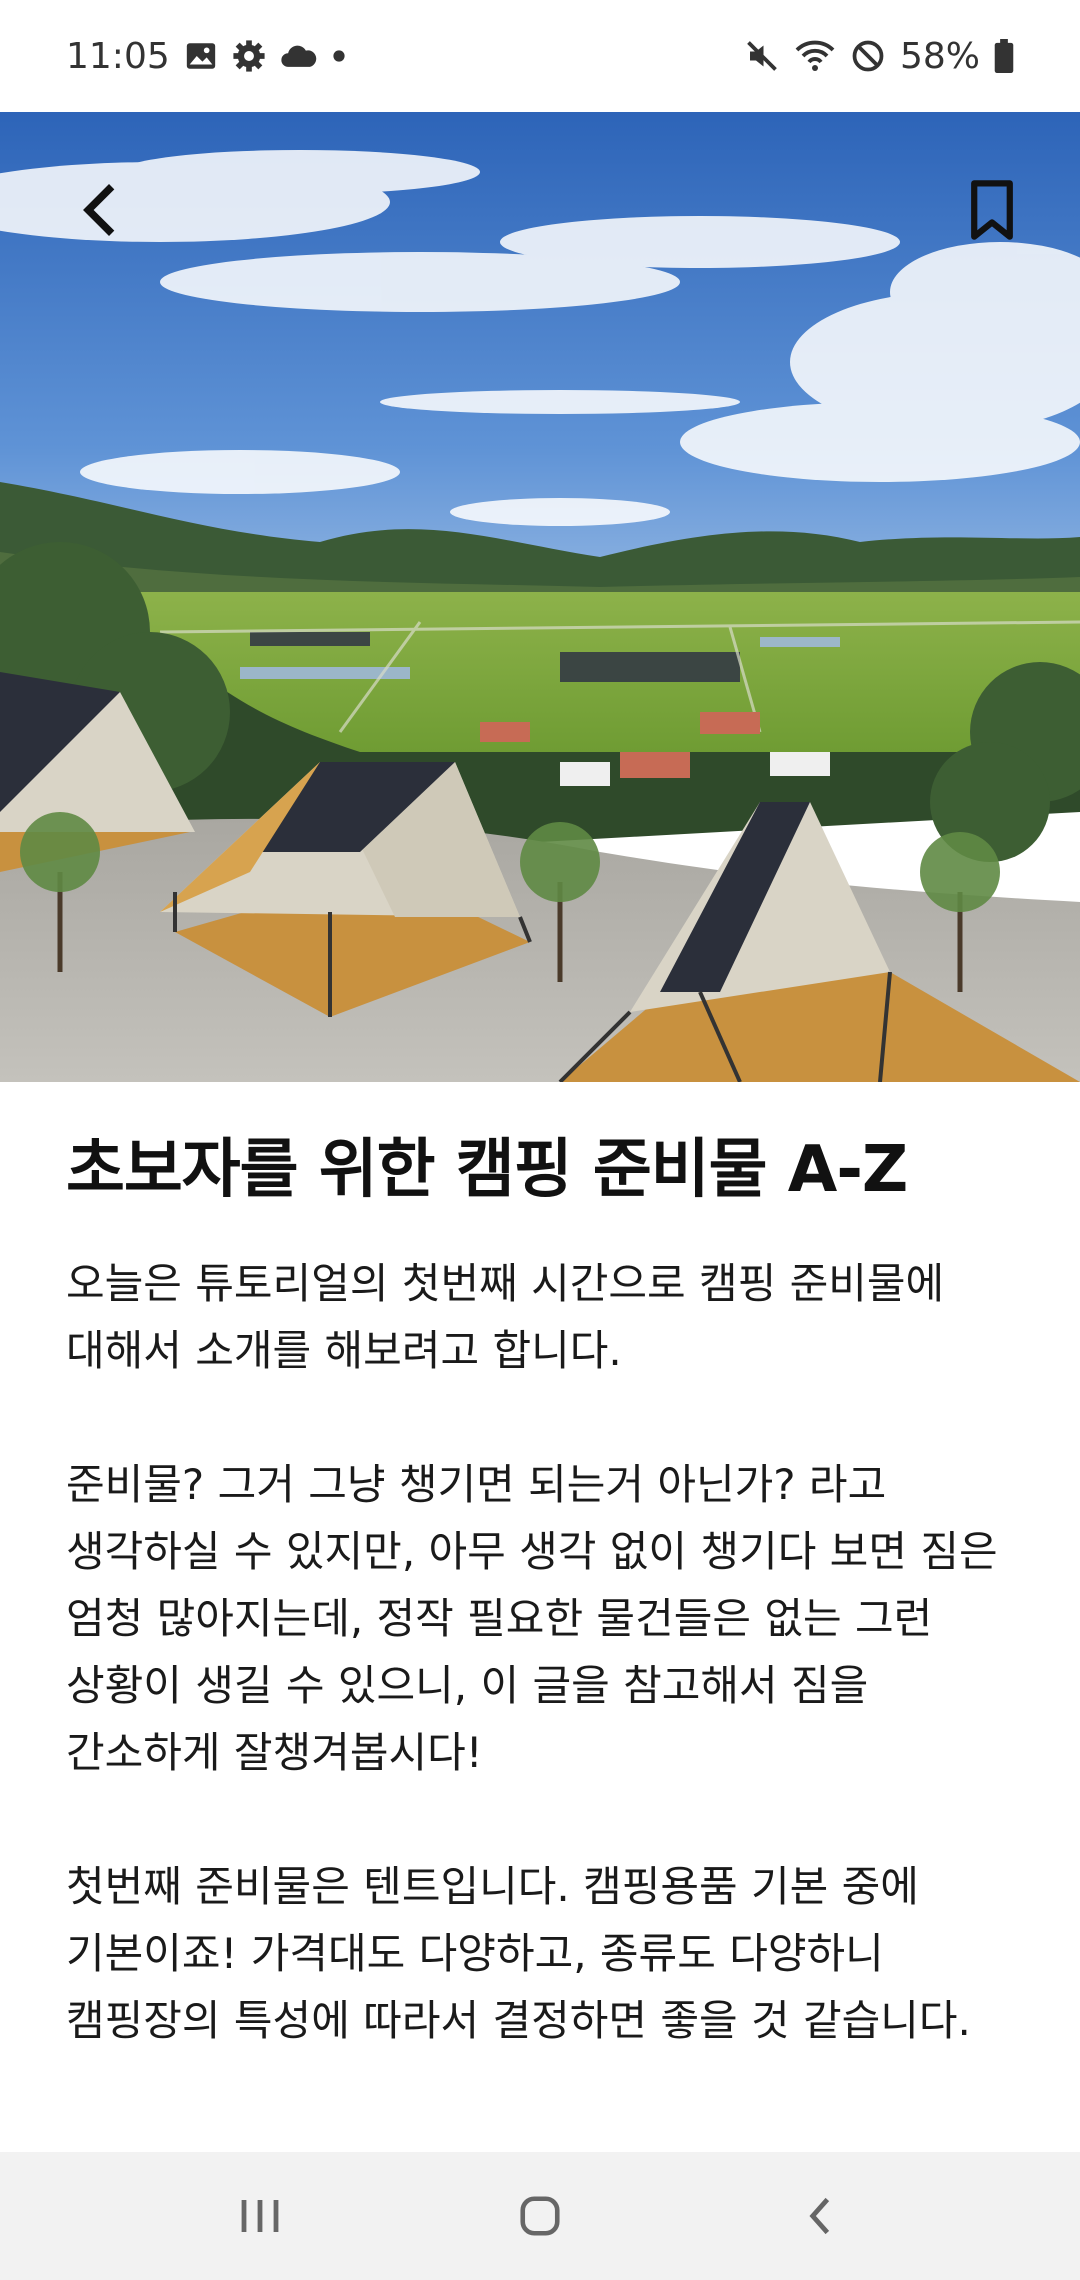  What do you see at coordinates (868, 56) in the screenshot?
I see `do-not-disturb-icon` at bounding box center [868, 56].